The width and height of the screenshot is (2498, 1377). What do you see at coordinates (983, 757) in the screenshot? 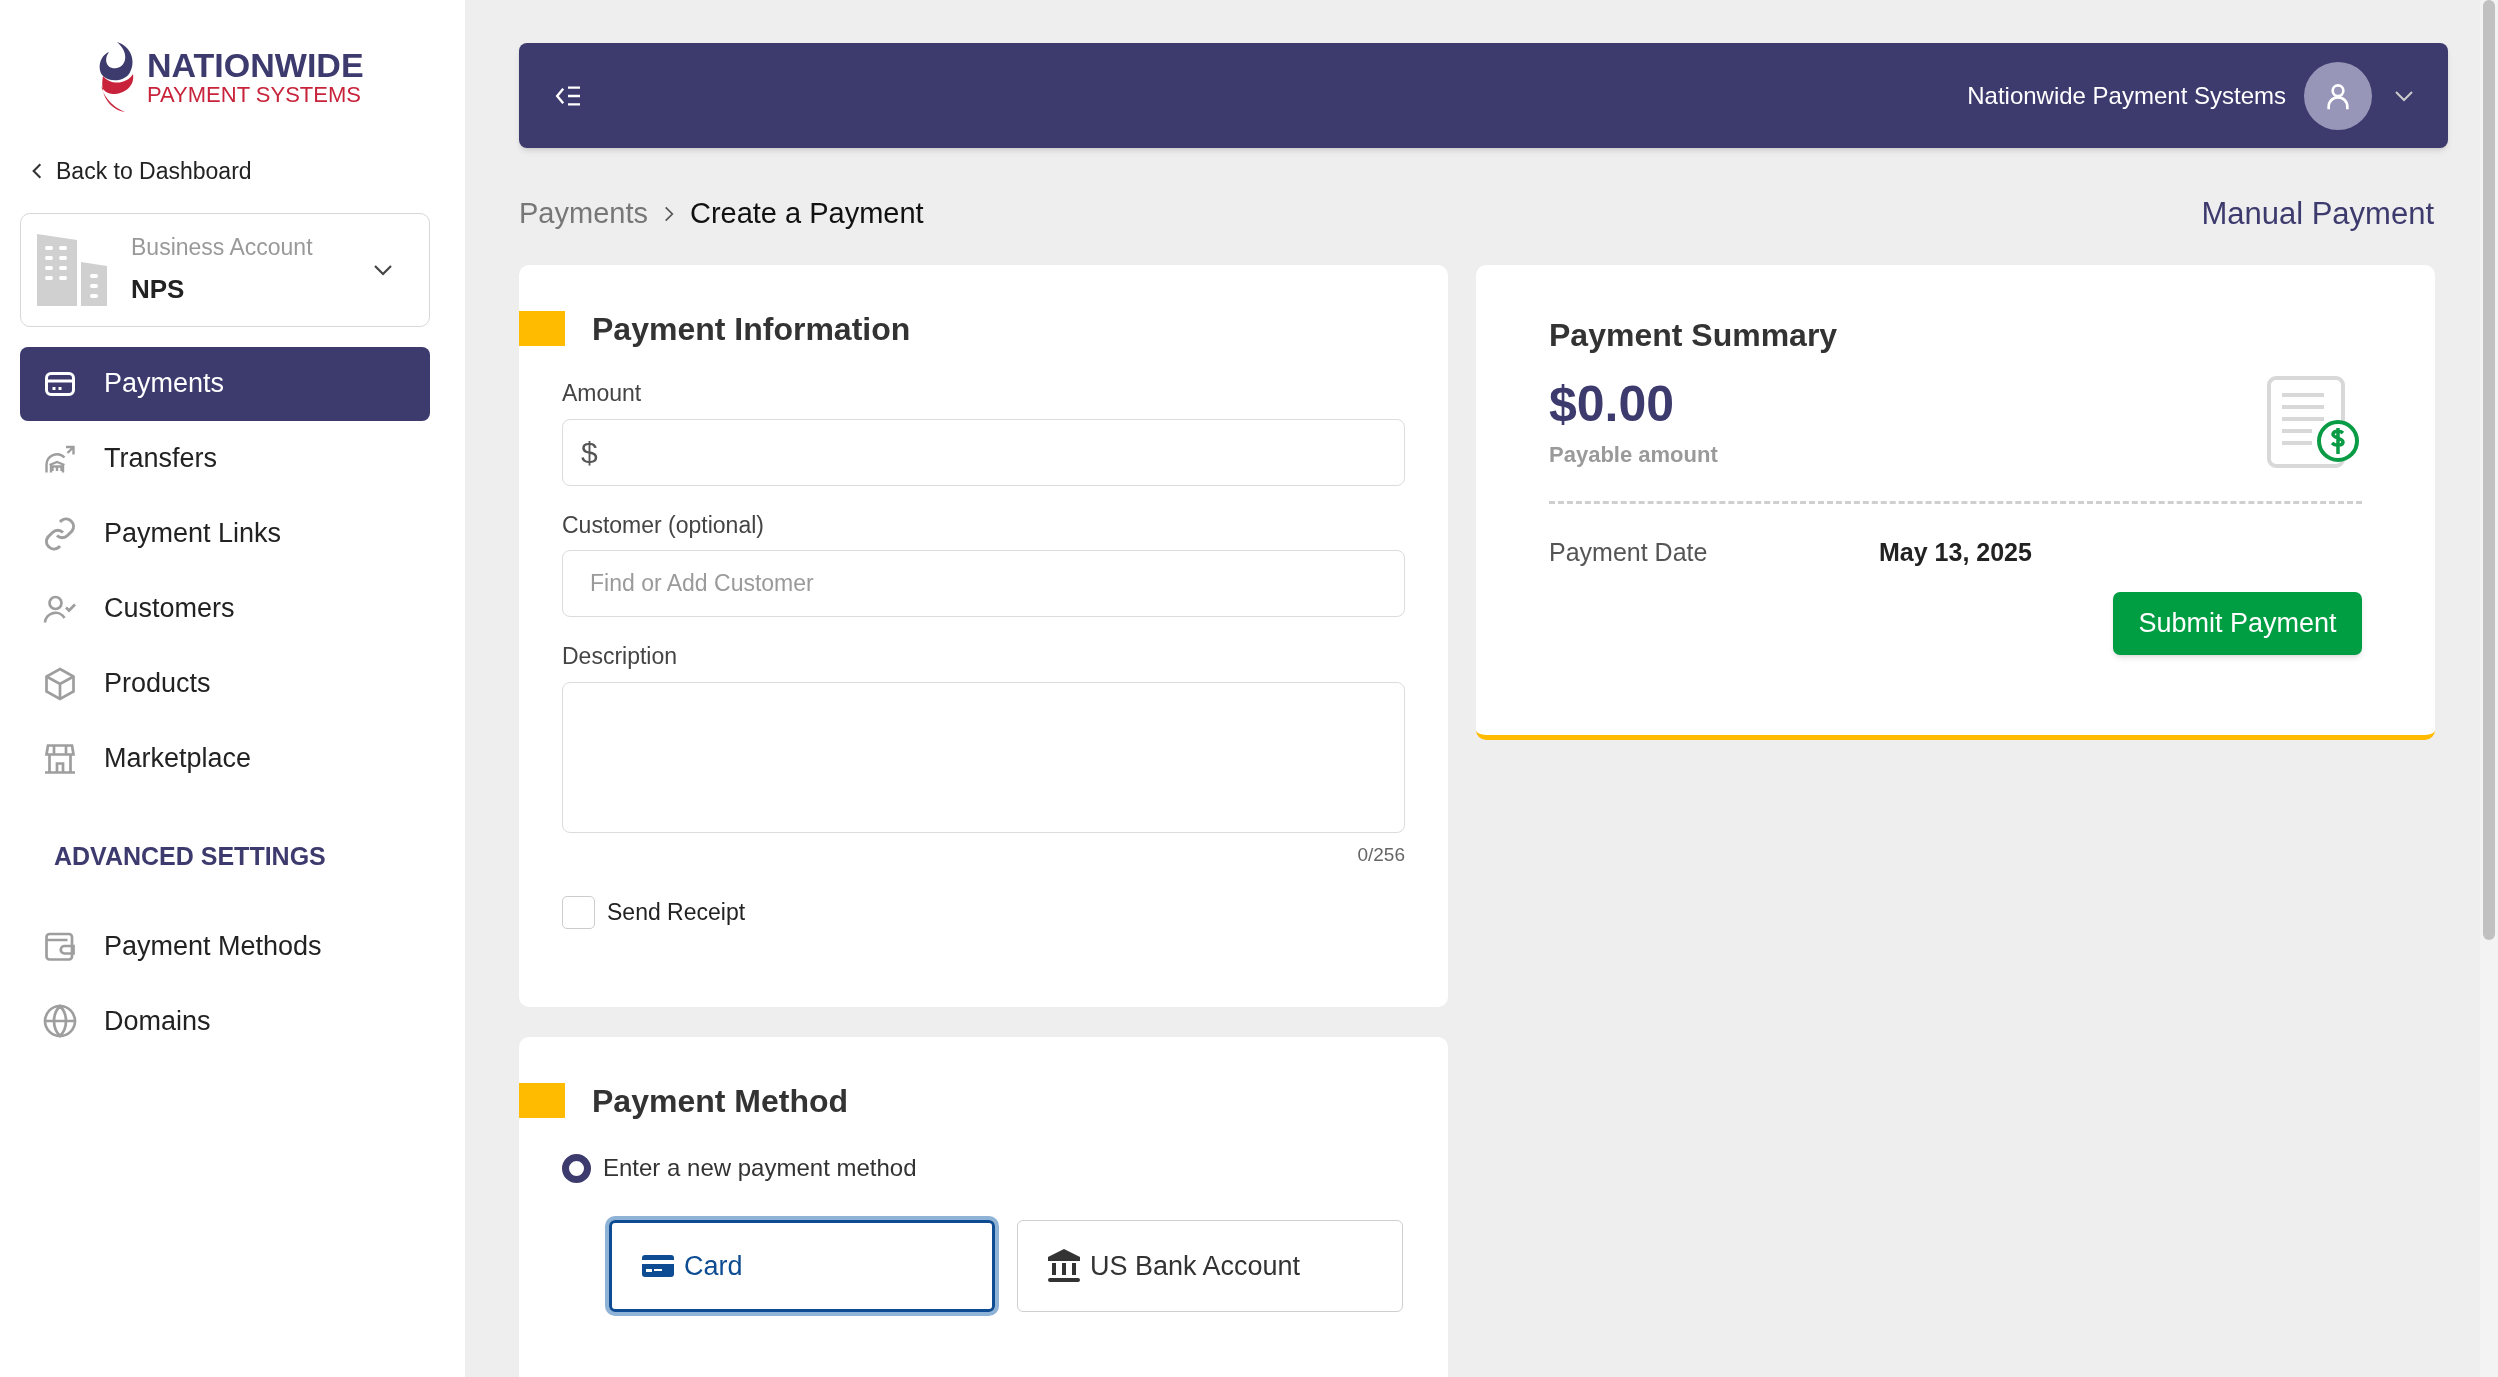
I see `description-field` at bounding box center [983, 757].